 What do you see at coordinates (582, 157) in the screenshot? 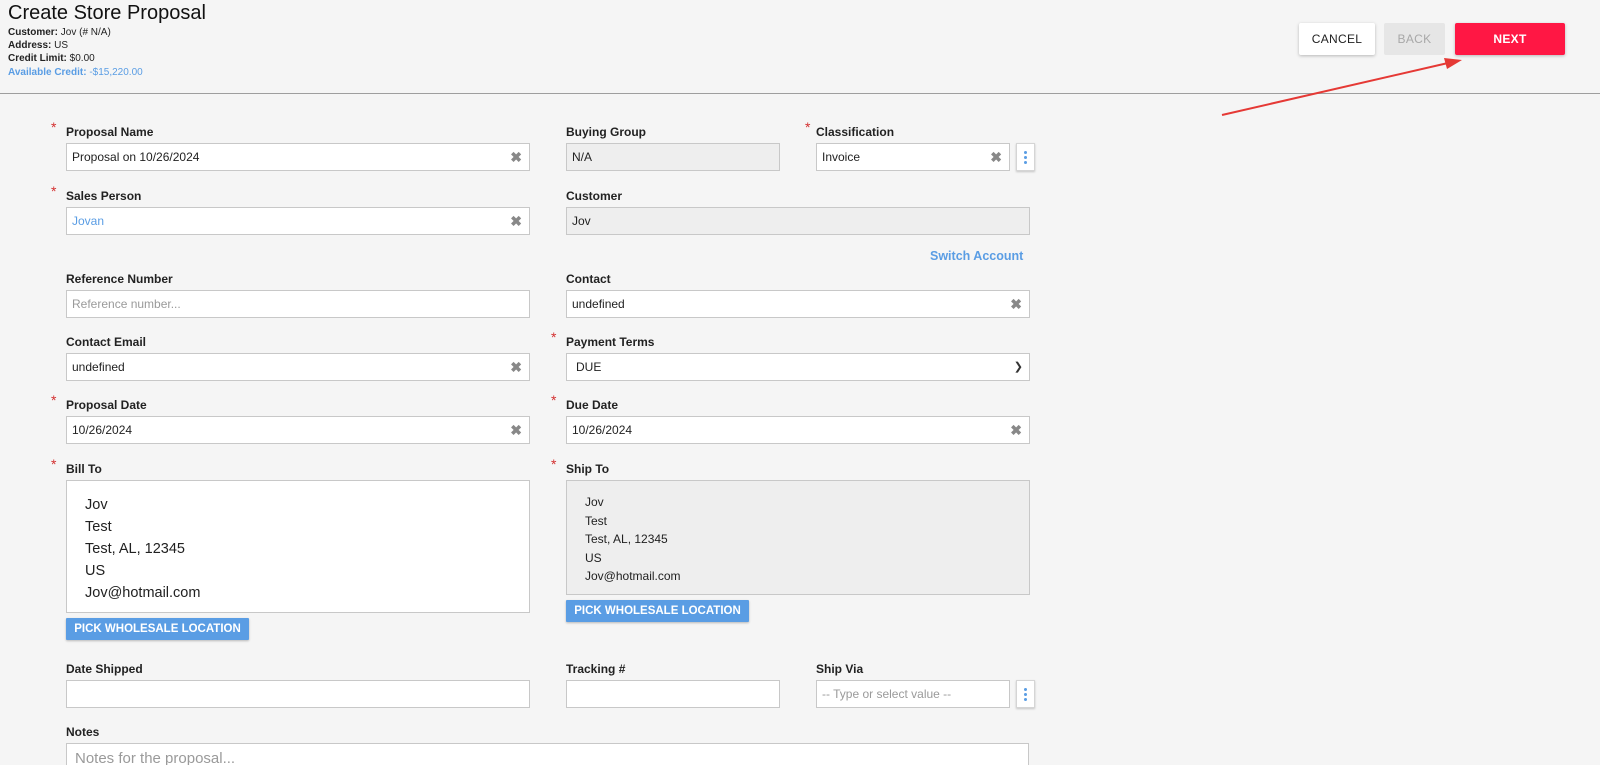
I see `buying-group-value: N/A` at bounding box center [582, 157].